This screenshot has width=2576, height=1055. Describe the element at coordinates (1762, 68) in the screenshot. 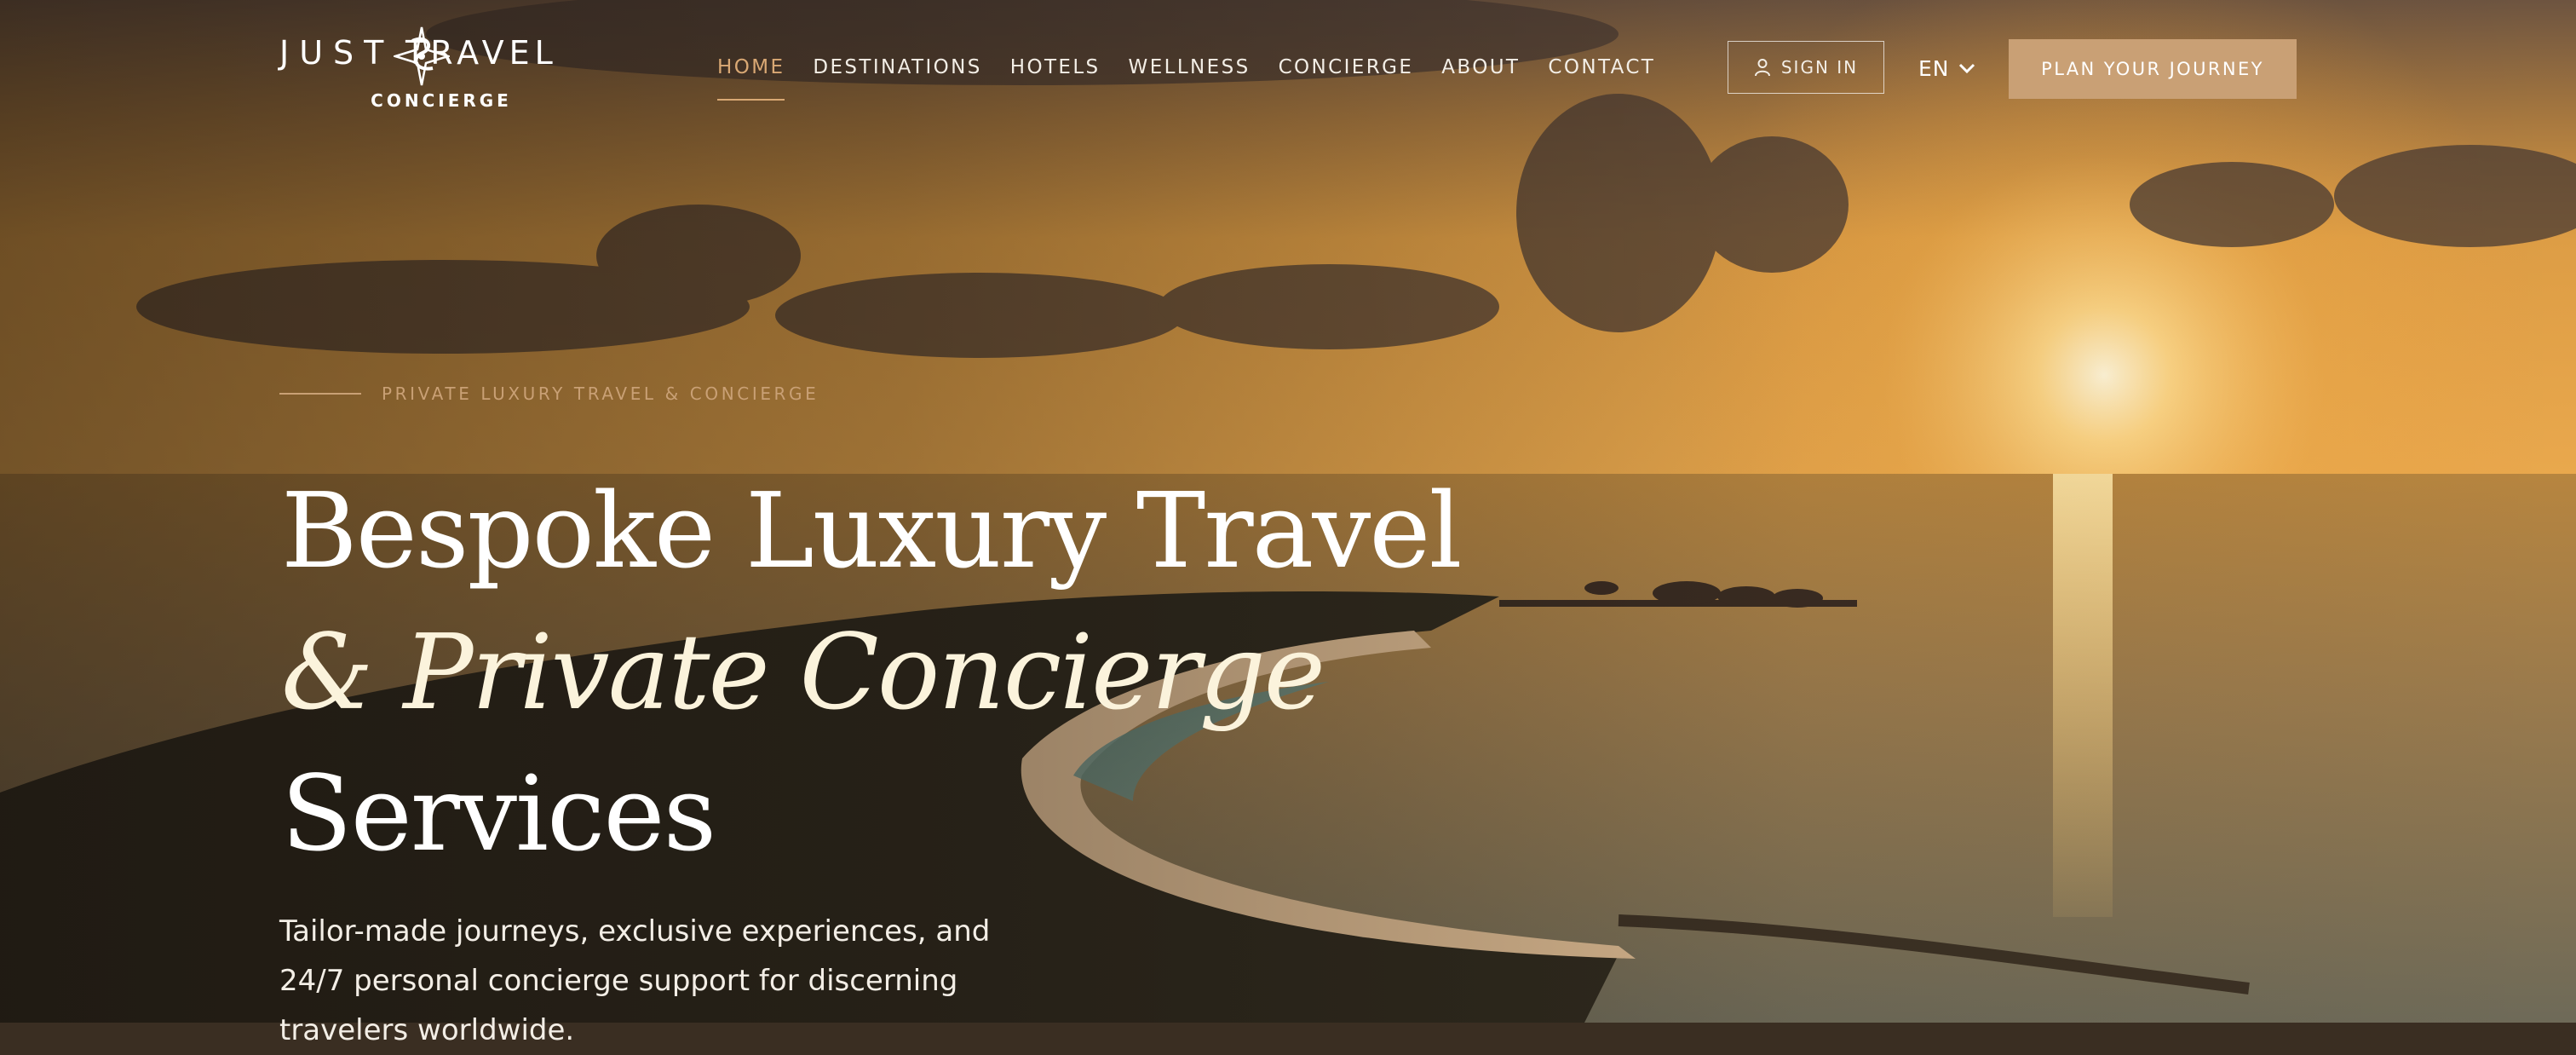

I see `user-icon` at that location.